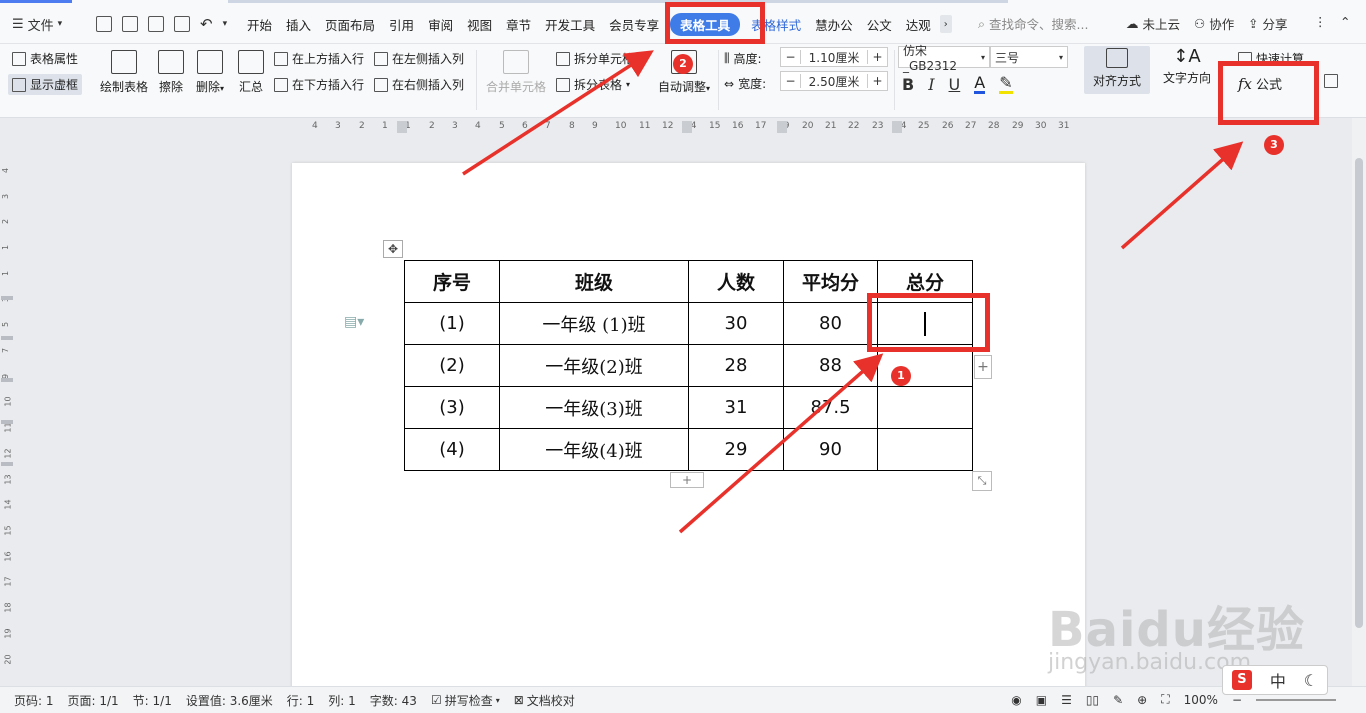  What do you see at coordinates (37, 24) in the screenshot?
I see `file-menu-button: ☰ 文件 ▾` at bounding box center [37, 24].